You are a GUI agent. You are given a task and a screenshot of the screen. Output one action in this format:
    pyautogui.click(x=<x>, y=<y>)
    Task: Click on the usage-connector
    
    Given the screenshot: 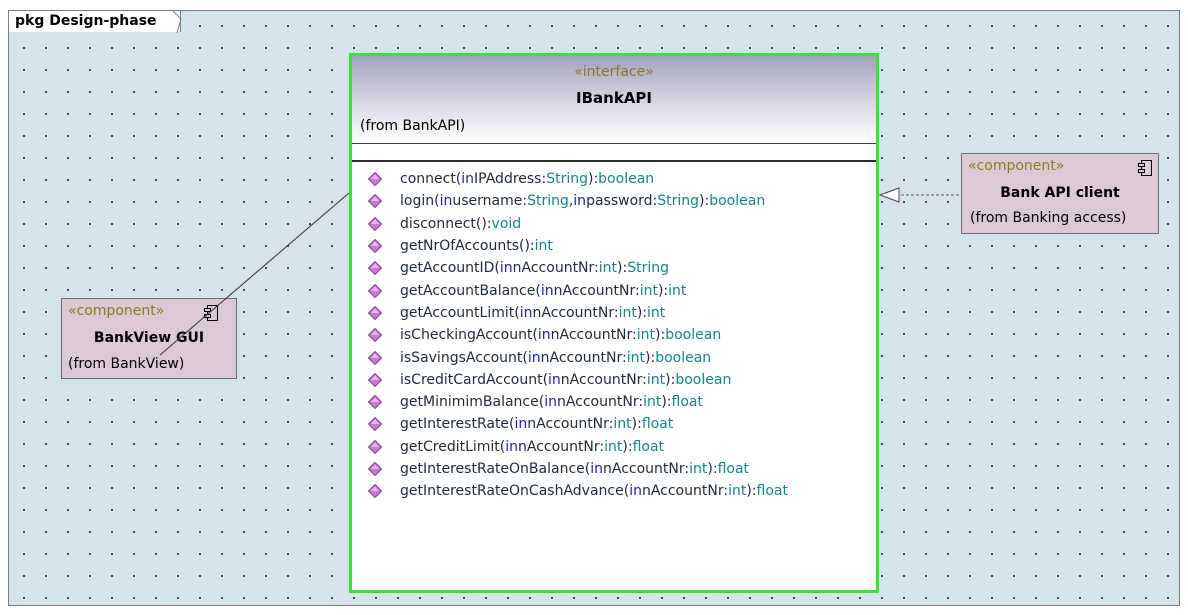 What is the action you would take?
    pyautogui.click(x=254, y=274)
    